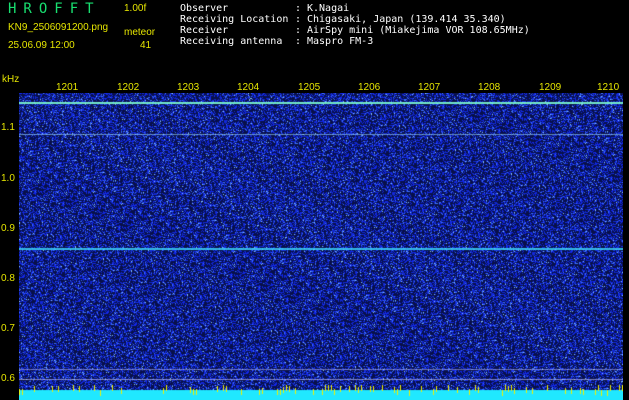 The image size is (629, 400). I want to click on mode-label: meteor, so click(140, 32).